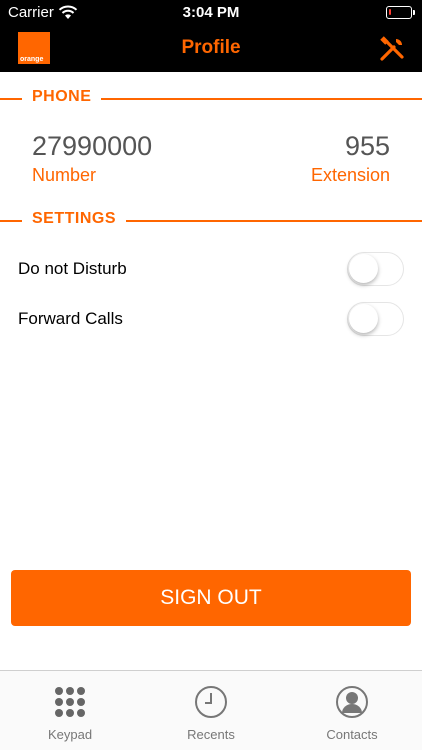 The width and height of the screenshot is (422, 750). What do you see at coordinates (70, 702) in the screenshot?
I see `keypad-icon` at bounding box center [70, 702].